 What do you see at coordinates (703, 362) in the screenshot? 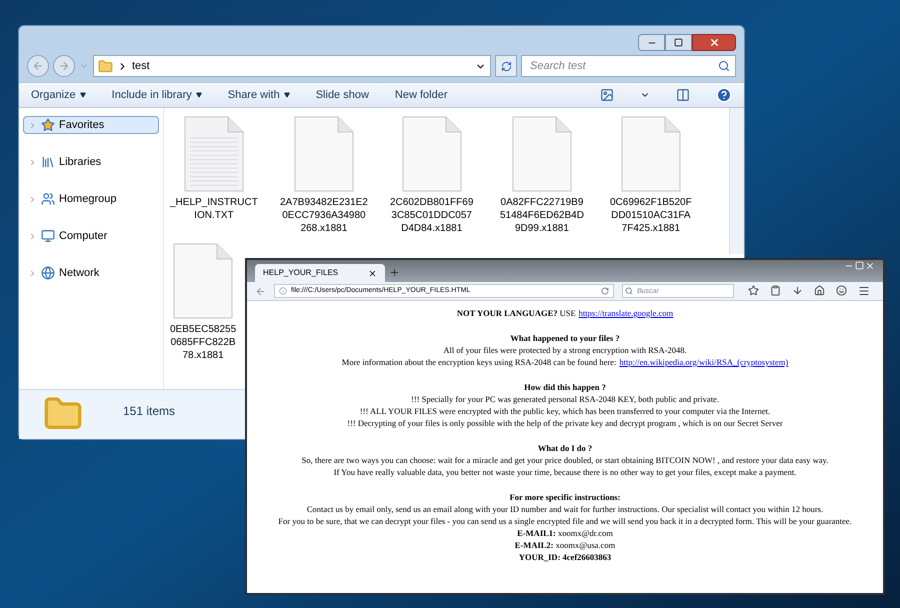
I see `link: http://en.wikipedia.org/wiki/RSA_(cryptosystem)` at bounding box center [703, 362].